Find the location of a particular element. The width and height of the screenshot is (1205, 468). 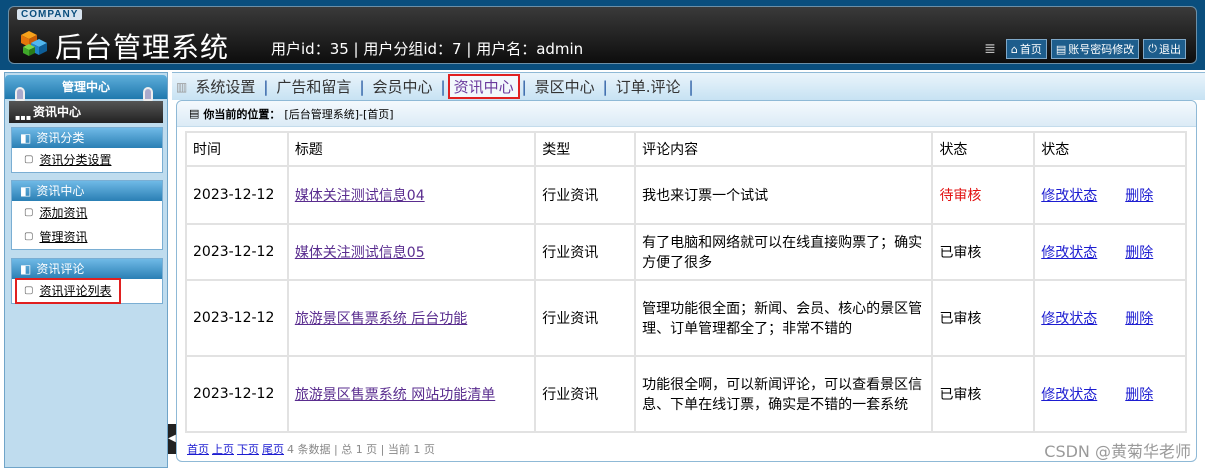

sidebar-group-category: ◧ 资讯分类 ▢ 资讯分类设置 is located at coordinates (87, 150).